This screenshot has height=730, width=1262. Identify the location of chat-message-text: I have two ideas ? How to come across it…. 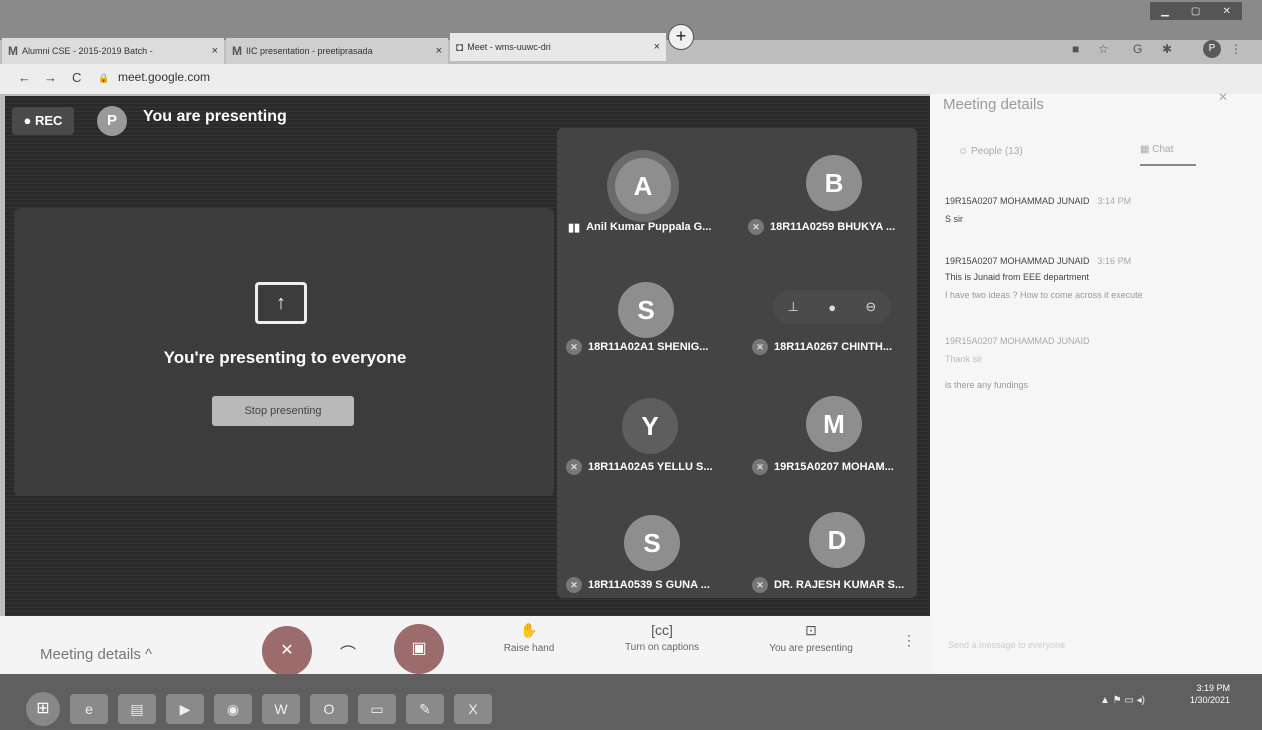
(1044, 295).